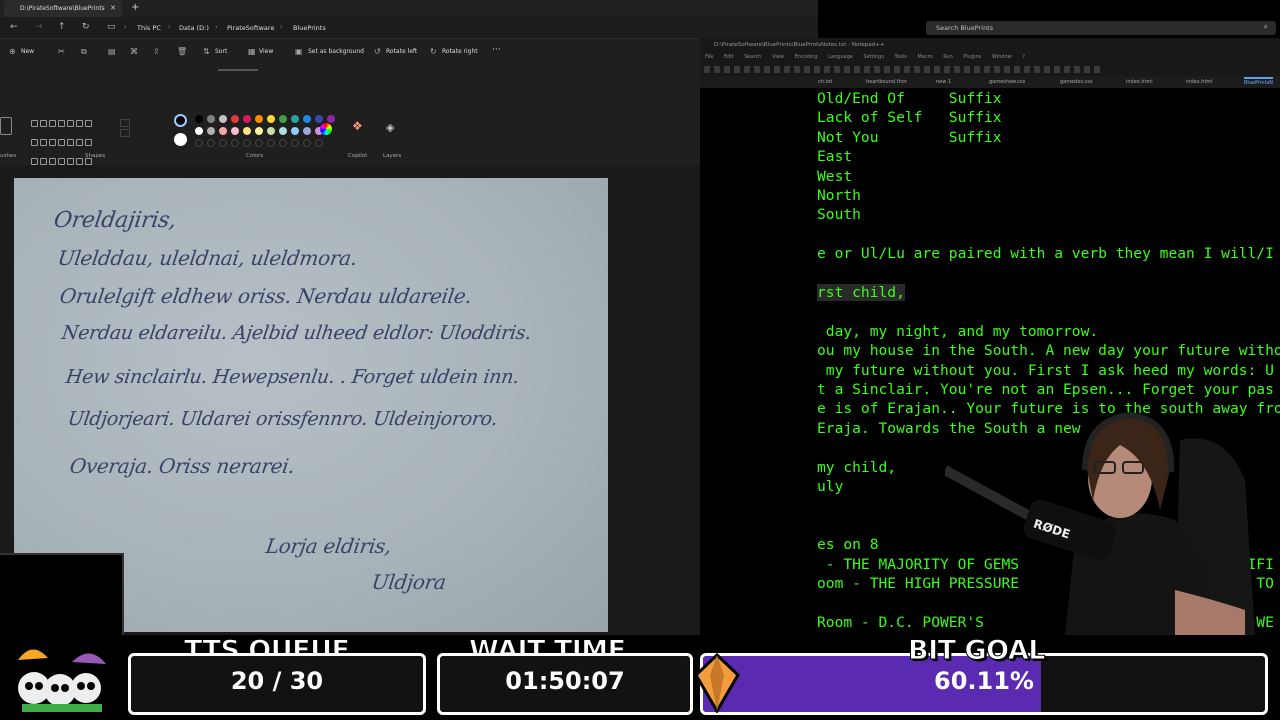 This screenshot has height=720, width=1280. Describe the element at coordinates (138, 130) in the screenshot. I see `outline-fill-options` at that location.